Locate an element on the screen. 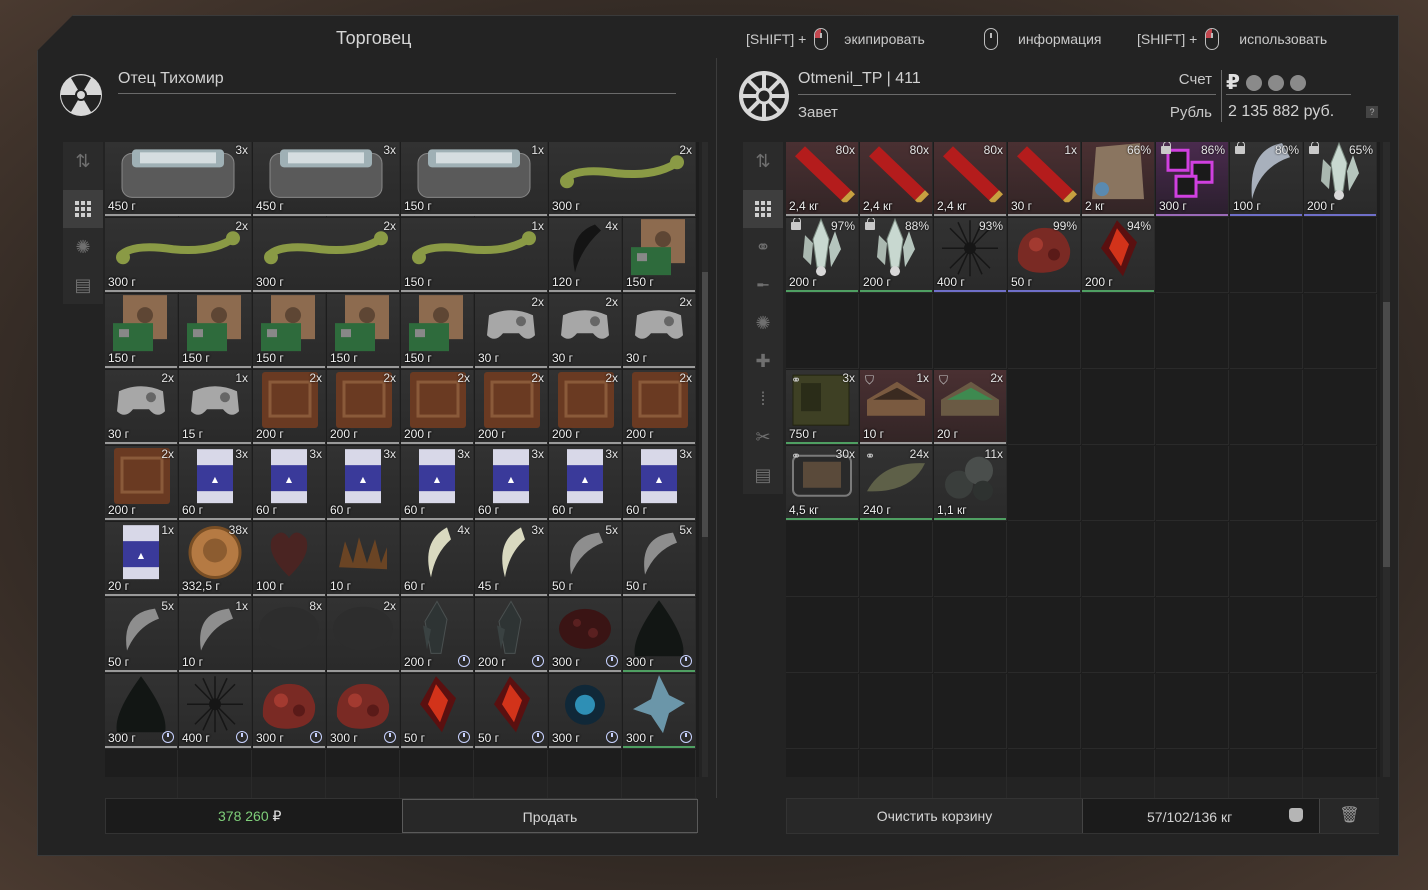 The width and height of the screenshot is (1428, 890). item-slot-dark-crystal: 200 г is located at coordinates (511, 635).